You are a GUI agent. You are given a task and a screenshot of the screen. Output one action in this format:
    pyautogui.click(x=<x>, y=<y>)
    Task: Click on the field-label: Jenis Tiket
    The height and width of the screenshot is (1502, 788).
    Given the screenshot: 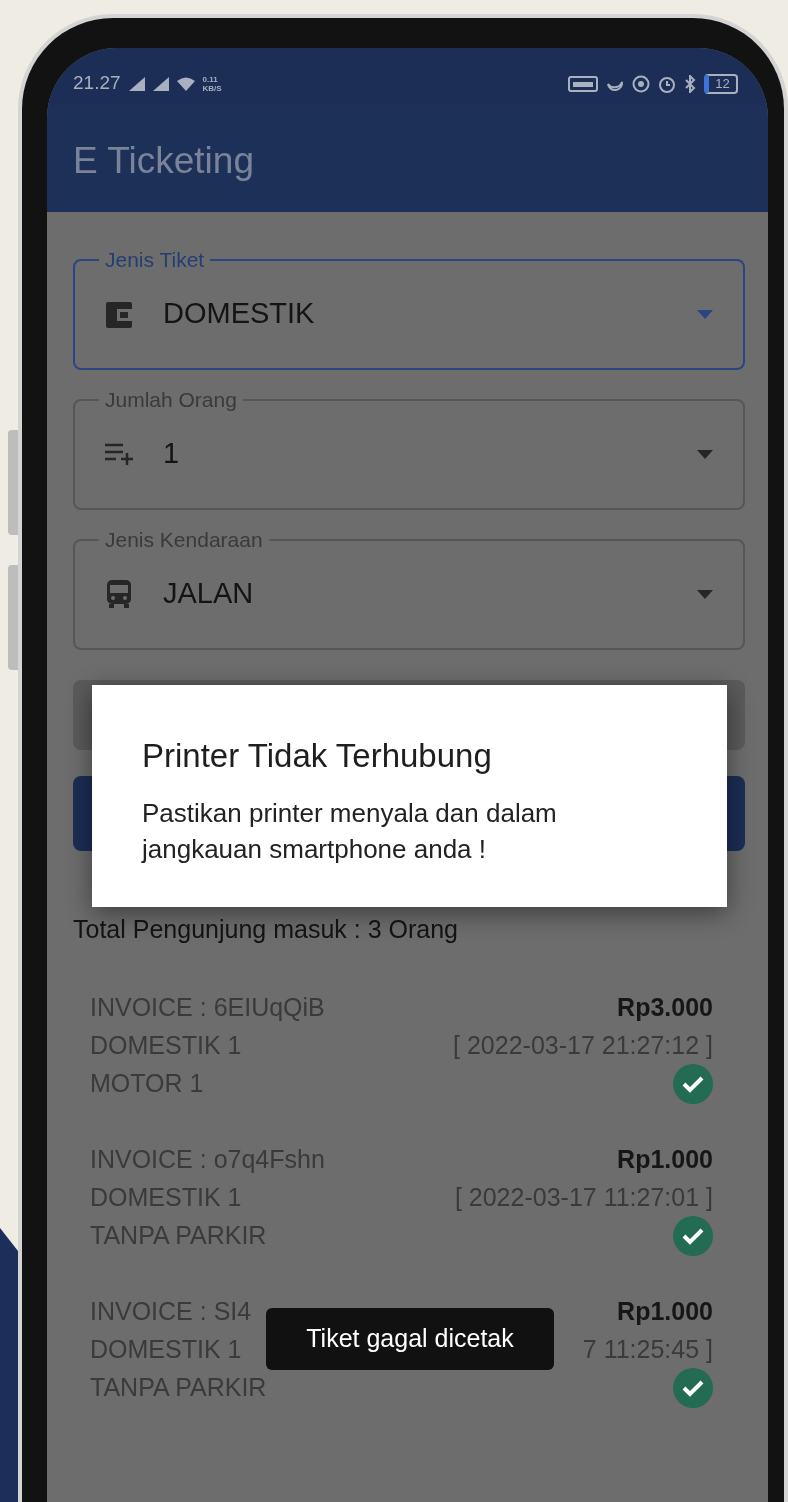 What is the action you would take?
    pyautogui.click(x=155, y=260)
    